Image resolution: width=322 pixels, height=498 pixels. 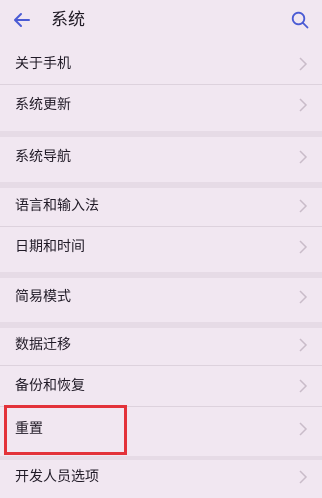 What do you see at coordinates (43, 105) in the screenshot?
I see `menu-item-label: 系统更新` at bounding box center [43, 105].